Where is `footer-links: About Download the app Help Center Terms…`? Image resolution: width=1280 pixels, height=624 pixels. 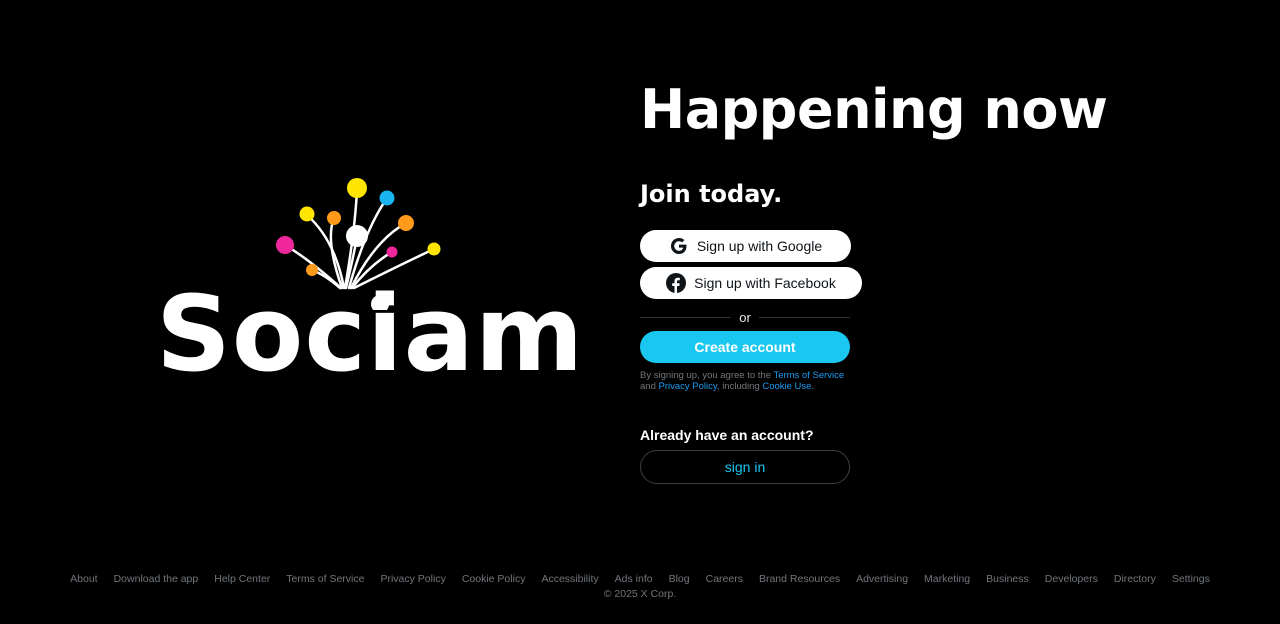 footer-links: About Download the app Help Center Terms… is located at coordinates (640, 579).